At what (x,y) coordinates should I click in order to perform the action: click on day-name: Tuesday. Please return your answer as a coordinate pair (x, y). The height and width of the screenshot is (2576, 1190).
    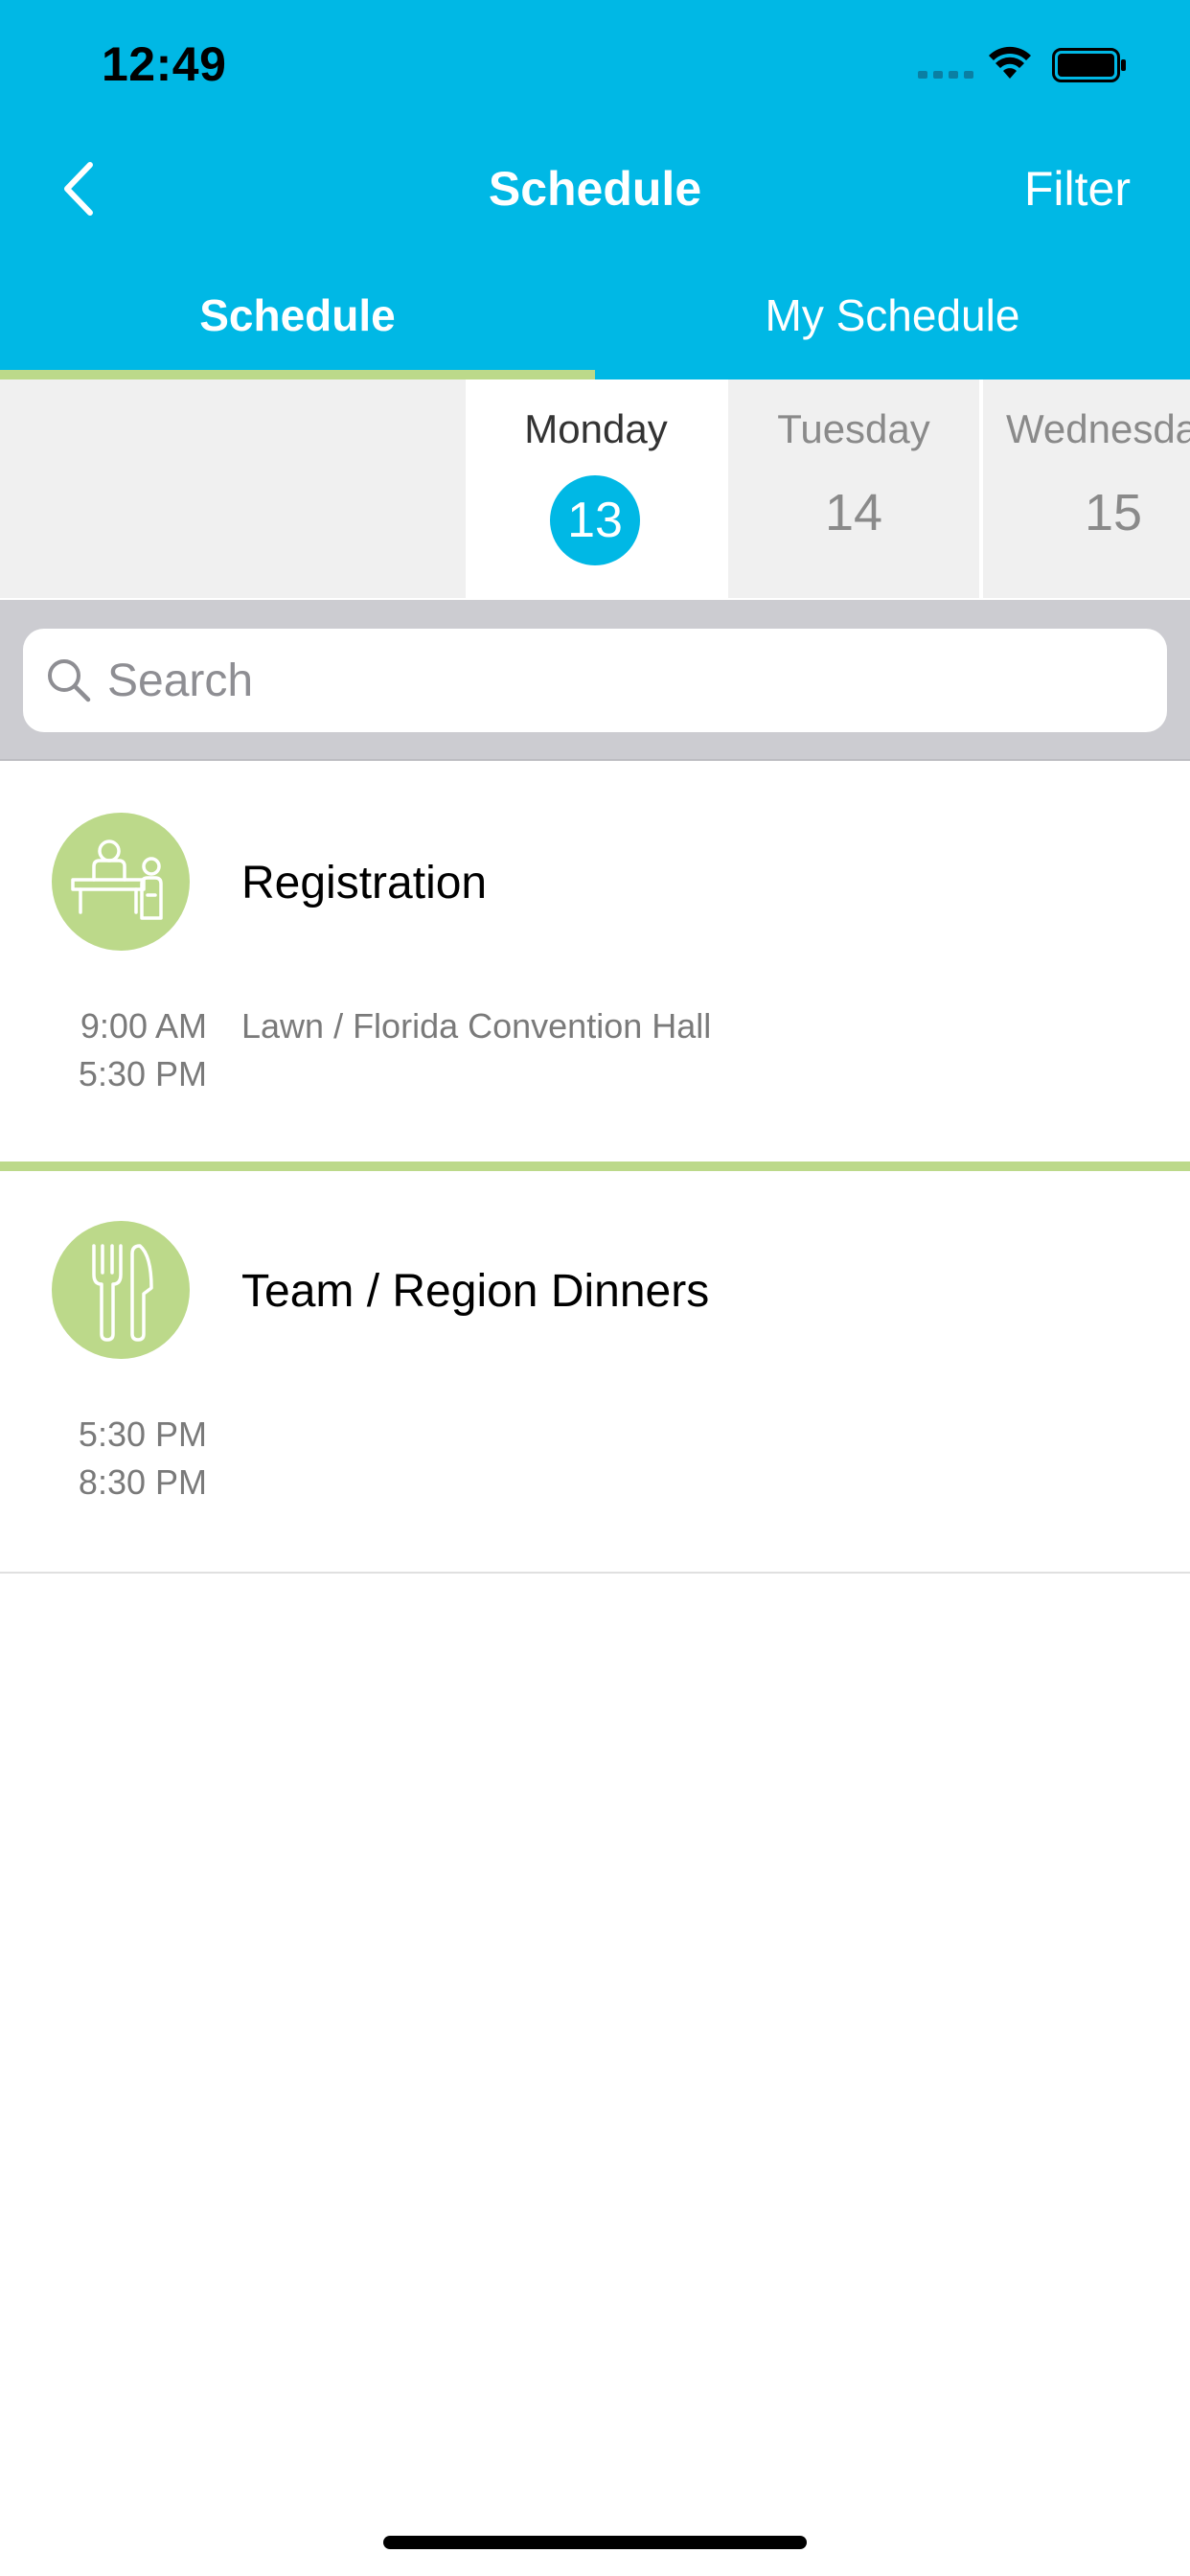
    Looking at the image, I should click on (854, 428).